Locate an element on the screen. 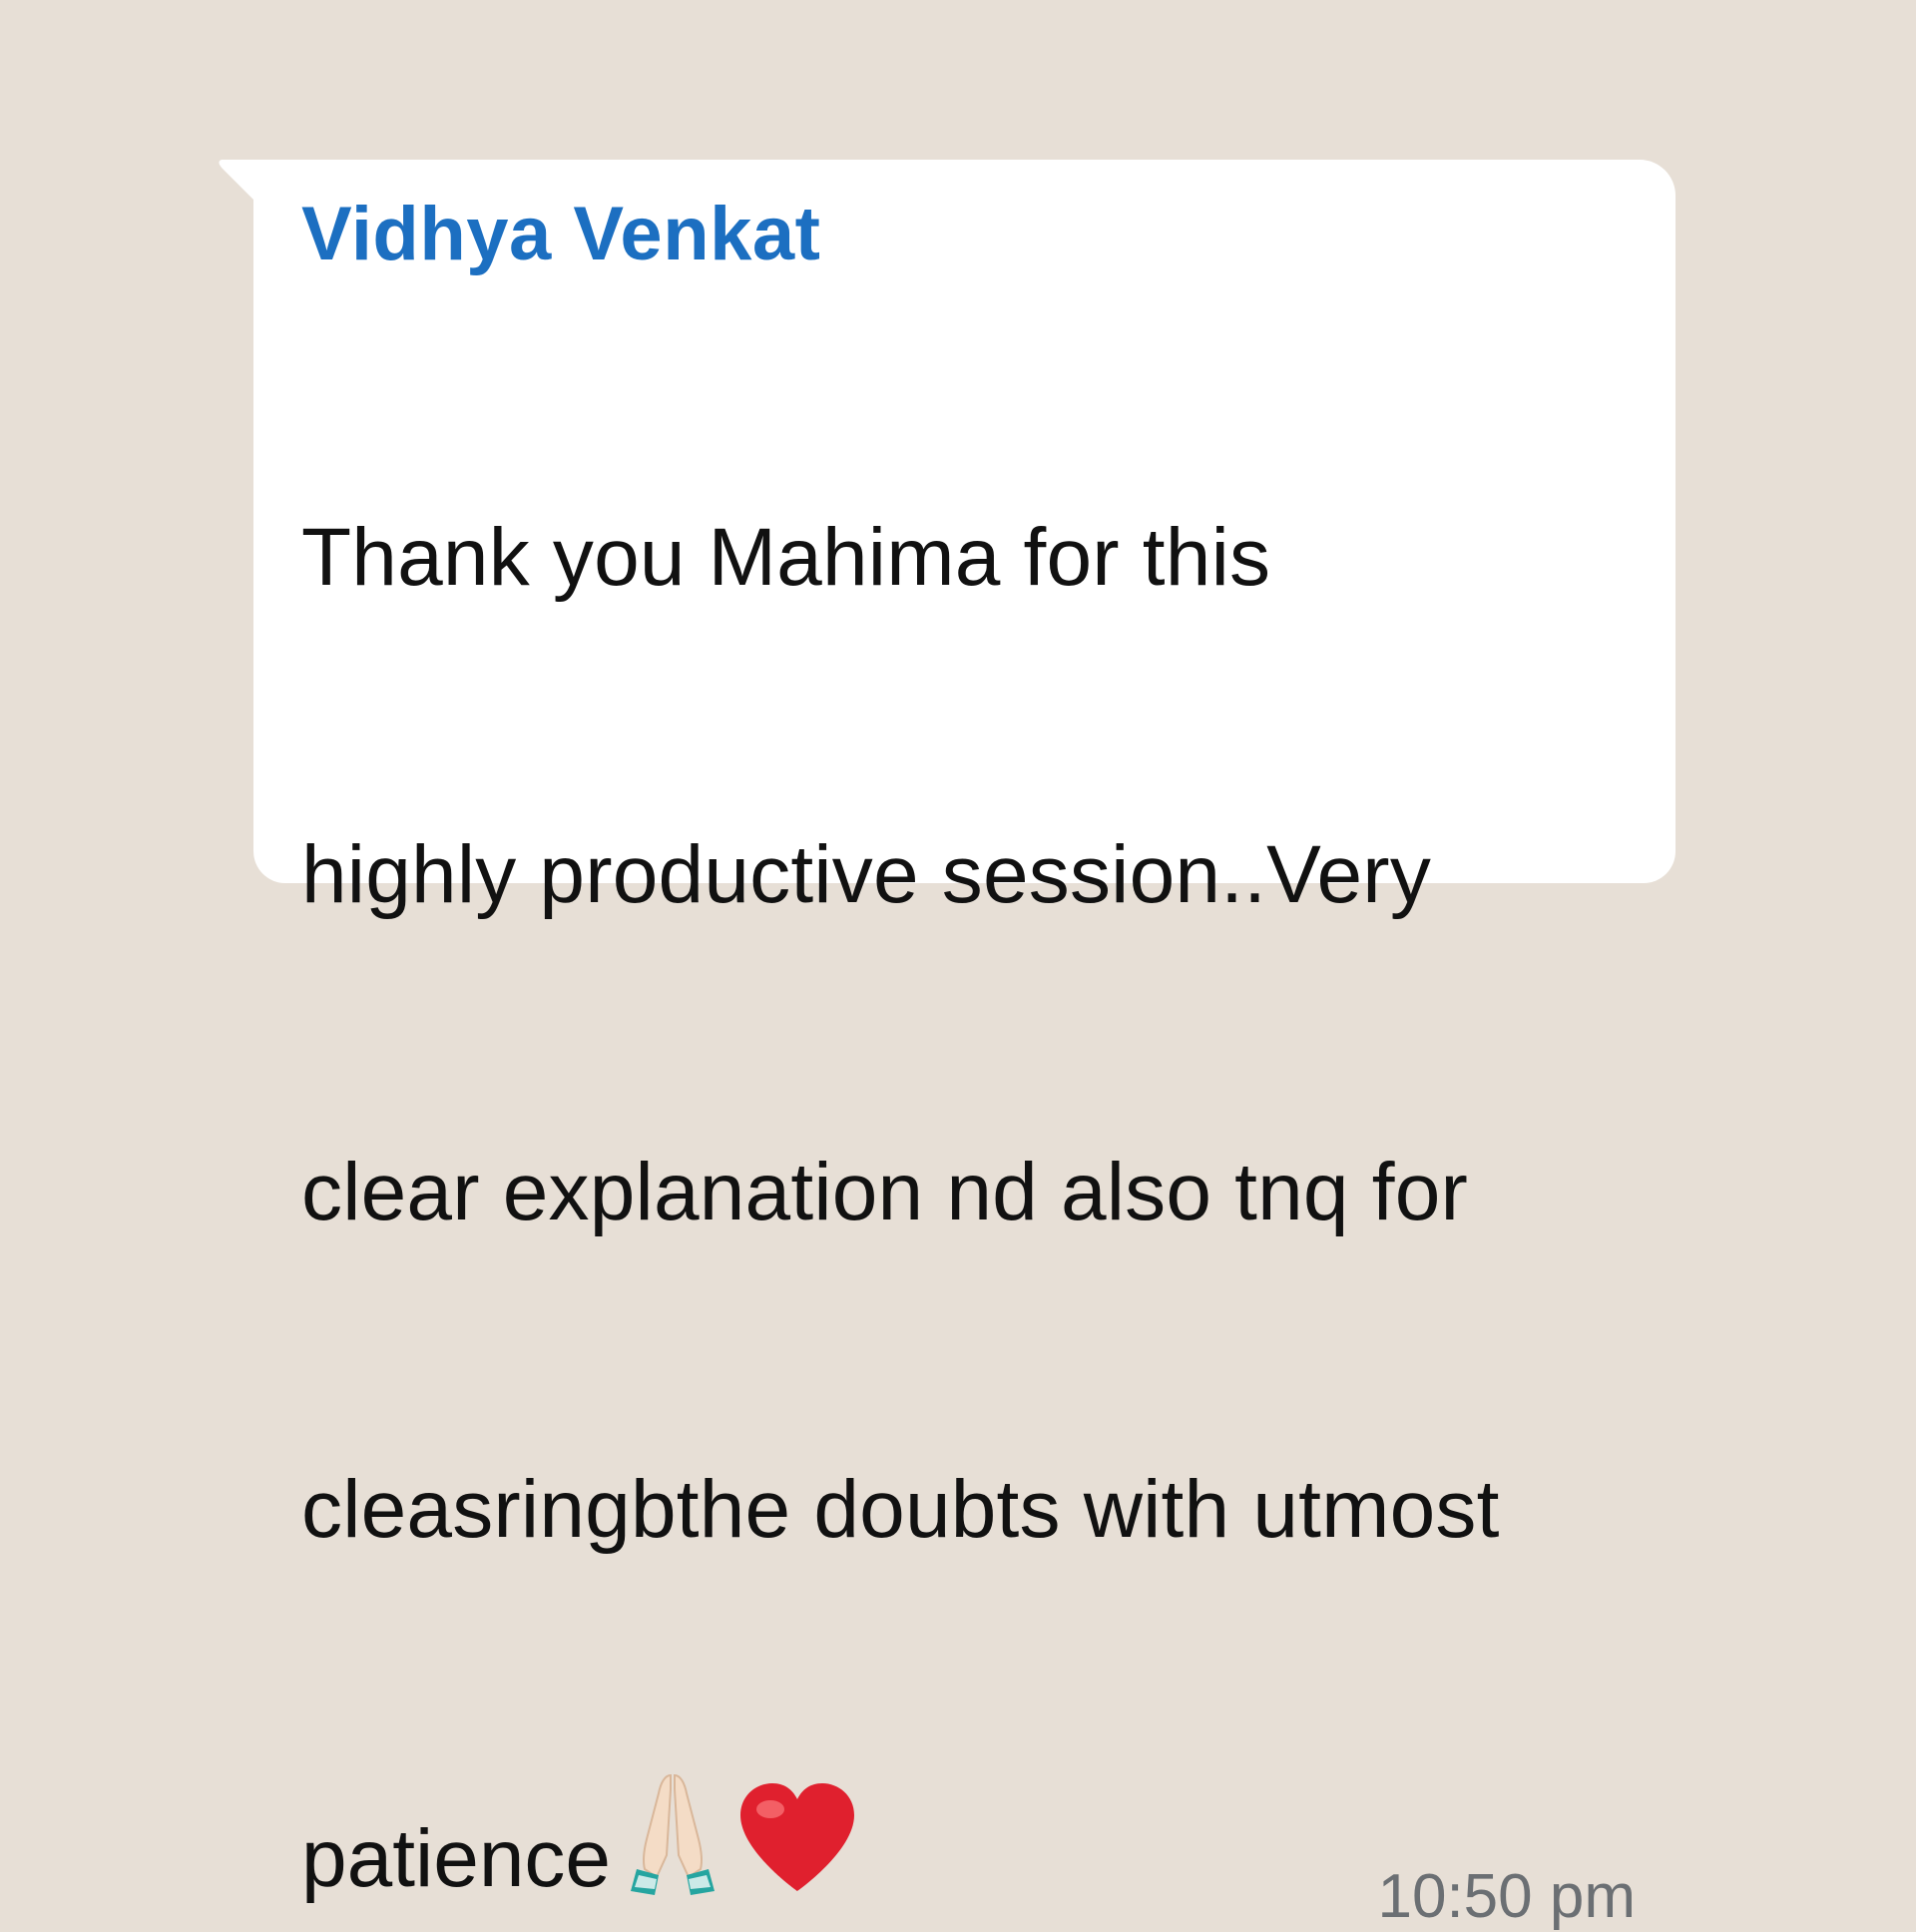 The image size is (1916, 1932). message-line: Thank you Mahima for this is located at coordinates (786, 557).